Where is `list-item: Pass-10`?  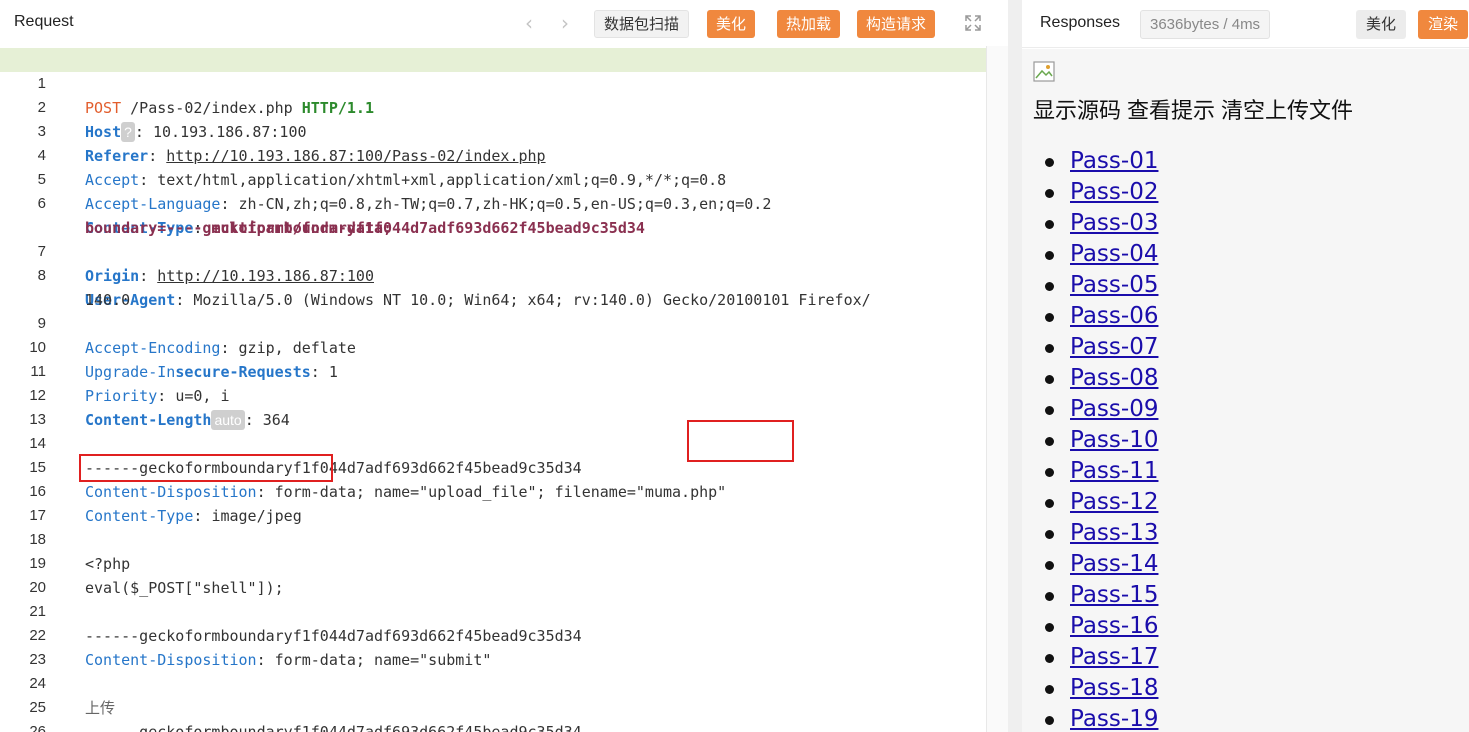
list-item: Pass-10 is located at coordinates (1101, 440).